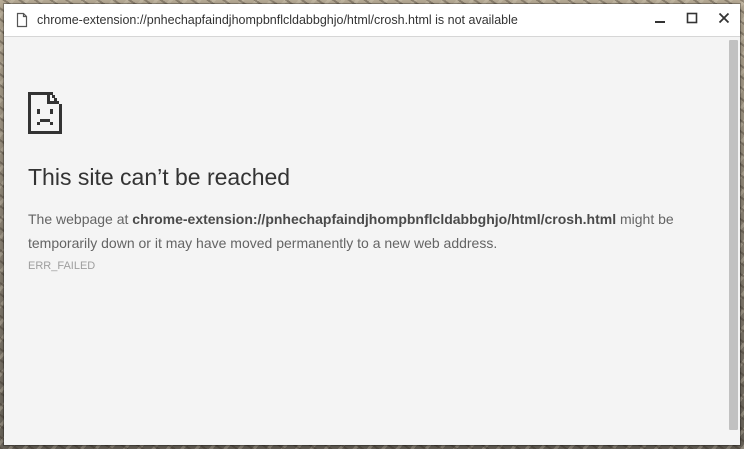 The image size is (744, 449). What do you see at coordinates (733, 235) in the screenshot?
I see `scrollbar-thumb` at bounding box center [733, 235].